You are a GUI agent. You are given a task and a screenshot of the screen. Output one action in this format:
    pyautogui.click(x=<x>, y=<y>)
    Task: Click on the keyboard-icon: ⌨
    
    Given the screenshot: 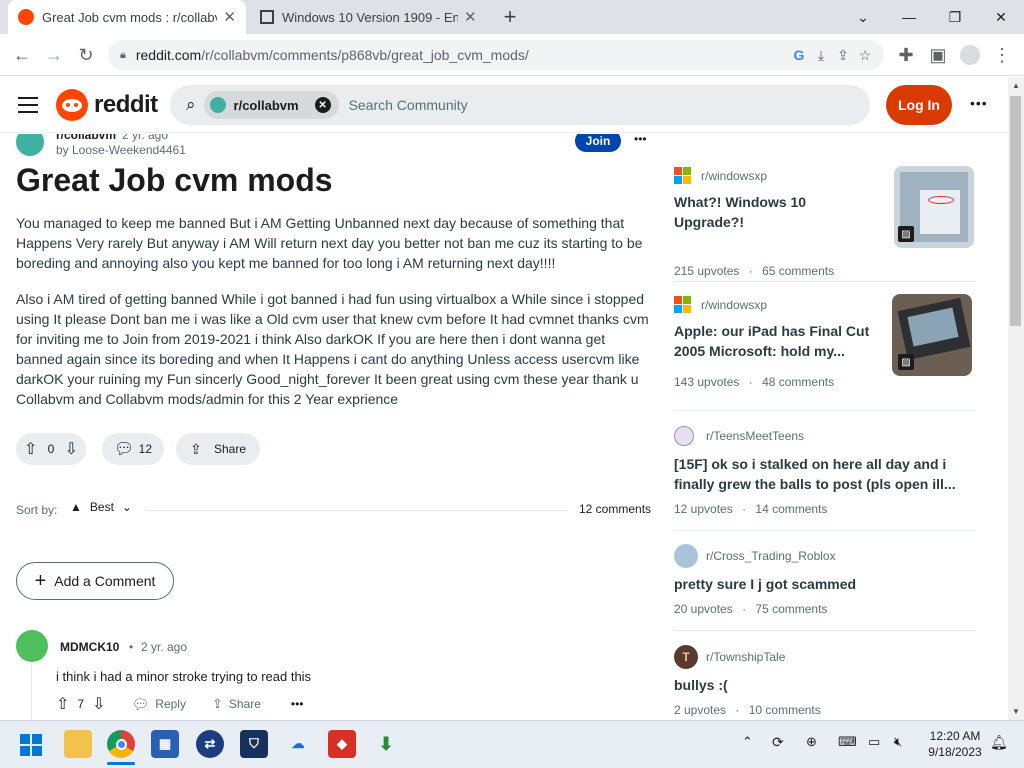 What is the action you would take?
    pyautogui.click(x=847, y=742)
    